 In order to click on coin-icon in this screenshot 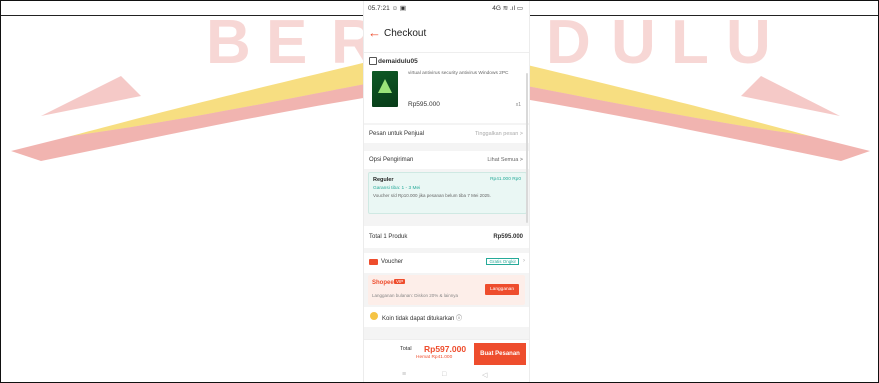, I will do `click(374, 316)`.